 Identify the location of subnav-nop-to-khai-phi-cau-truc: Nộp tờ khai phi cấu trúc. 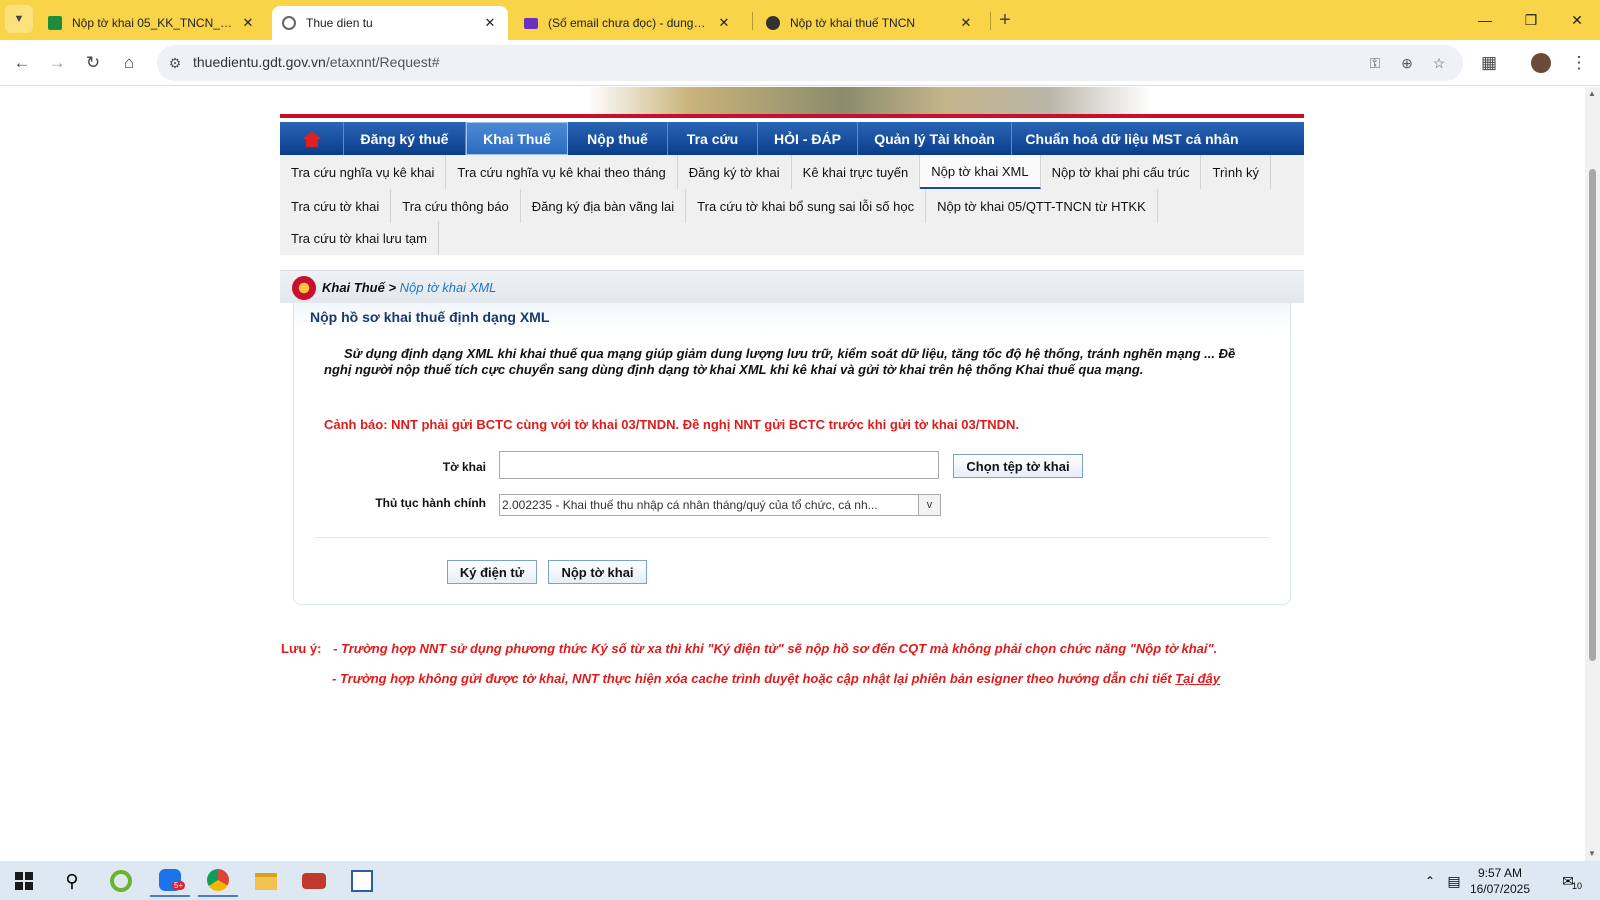
(1121, 172).